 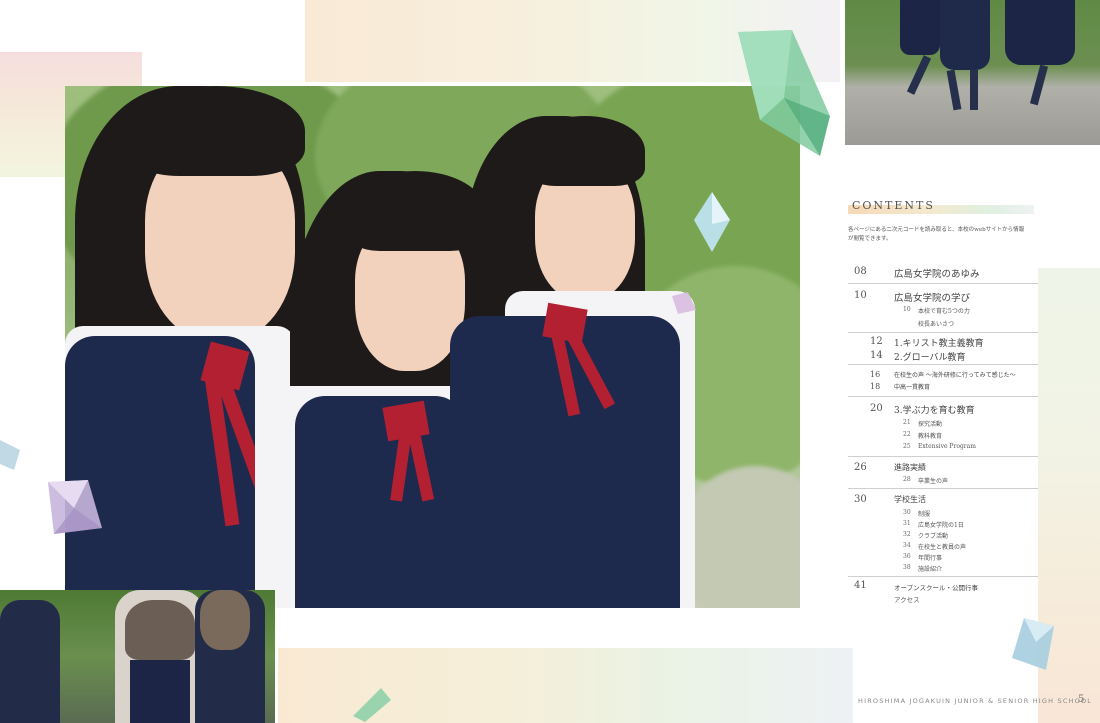 I want to click on toc-sub-title: 施設紹介, so click(x=930, y=569).